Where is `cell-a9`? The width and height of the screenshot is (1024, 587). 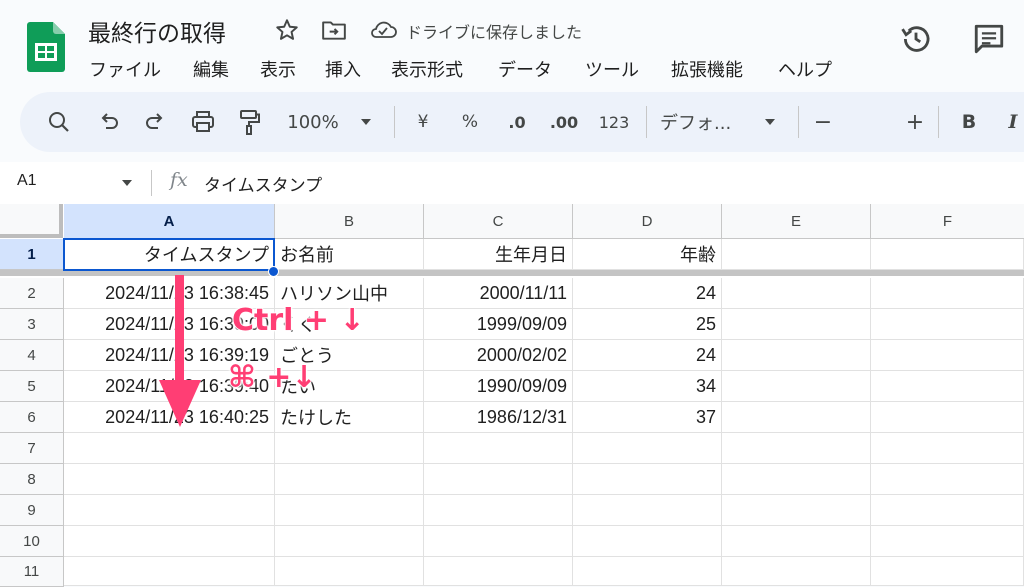
cell-a9 is located at coordinates (169, 510).